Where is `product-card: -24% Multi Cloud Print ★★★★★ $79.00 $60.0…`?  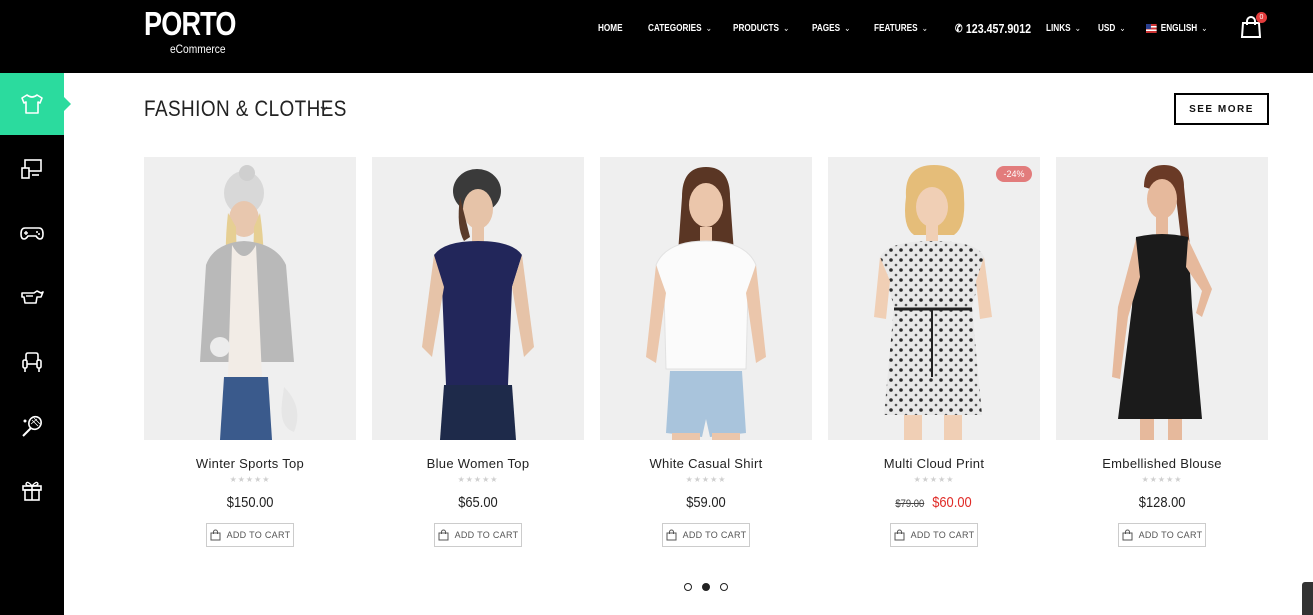
product-card: -24% Multi Cloud Print ★★★★★ $79.00 $60.0… is located at coordinates (934, 357).